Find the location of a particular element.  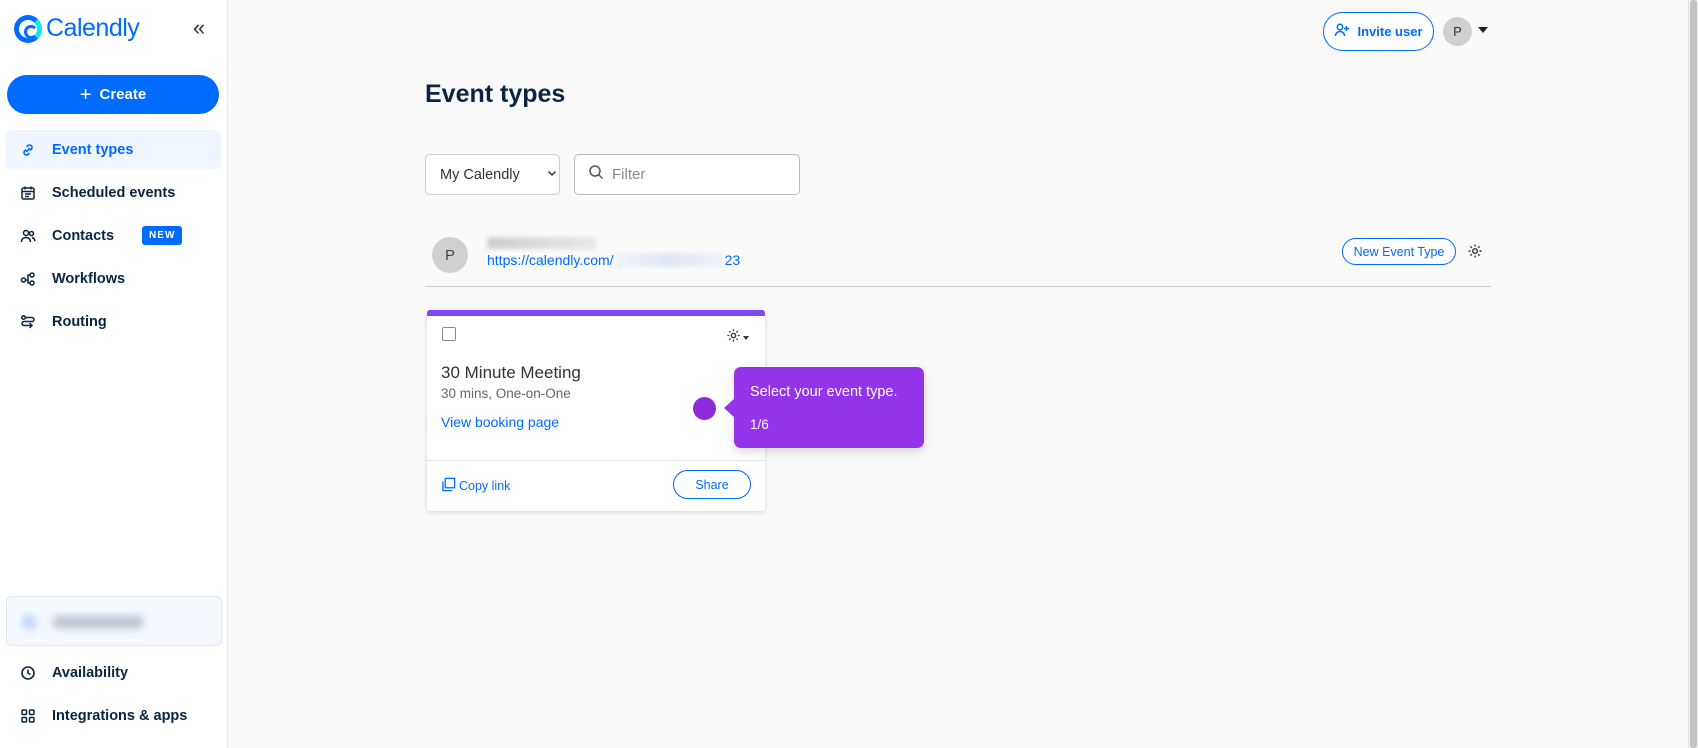

chevron-down-icon is located at coordinates (552, 175).